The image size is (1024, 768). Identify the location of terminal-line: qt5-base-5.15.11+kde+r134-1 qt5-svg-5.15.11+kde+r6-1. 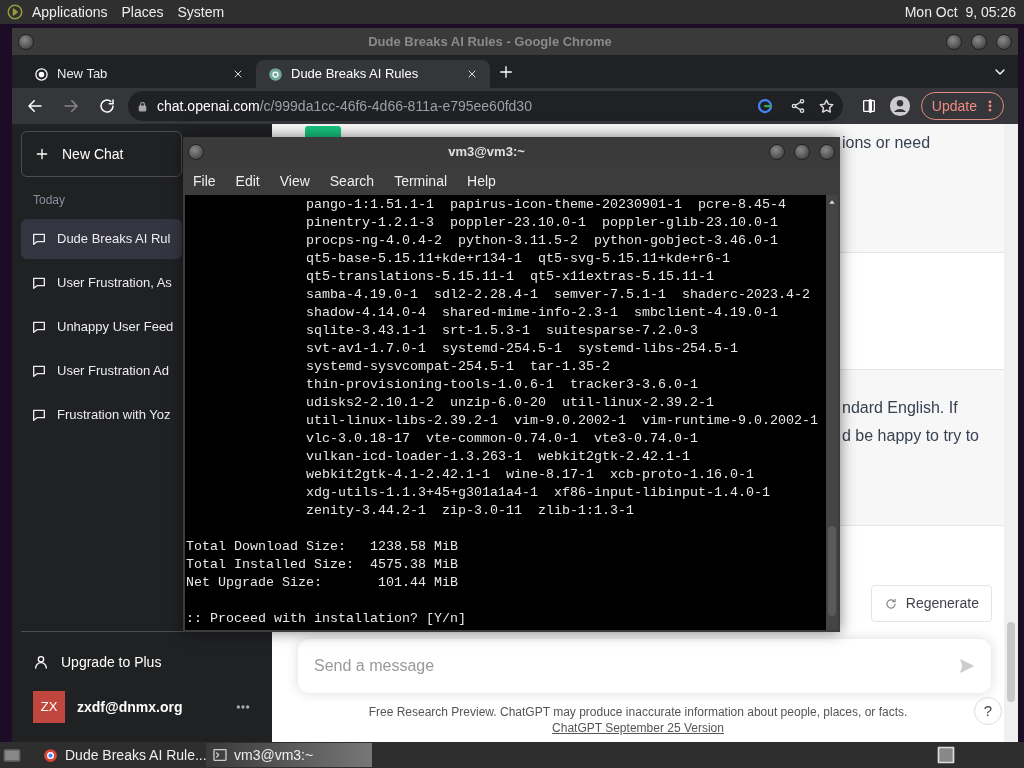
(517, 259).